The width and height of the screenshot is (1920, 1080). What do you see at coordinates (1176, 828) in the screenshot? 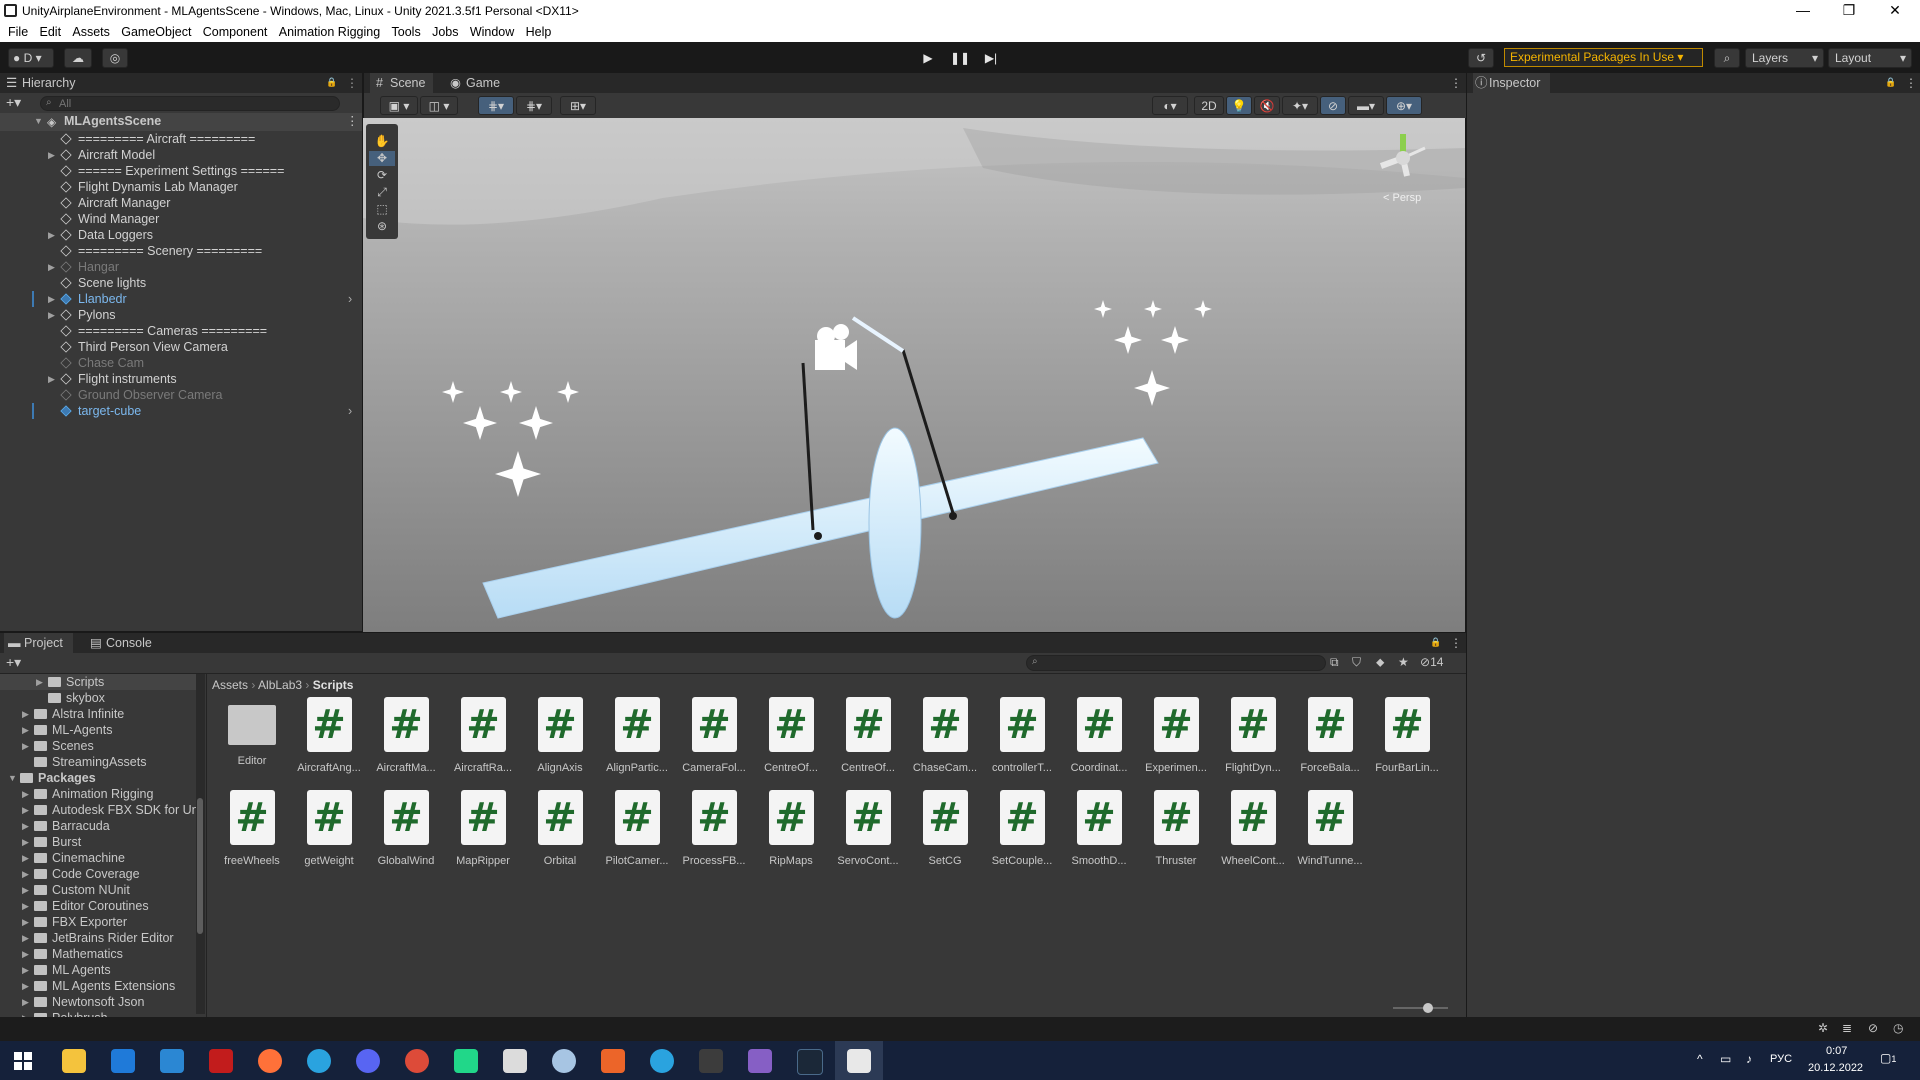
I see `script-asset: # Thruster` at bounding box center [1176, 828].